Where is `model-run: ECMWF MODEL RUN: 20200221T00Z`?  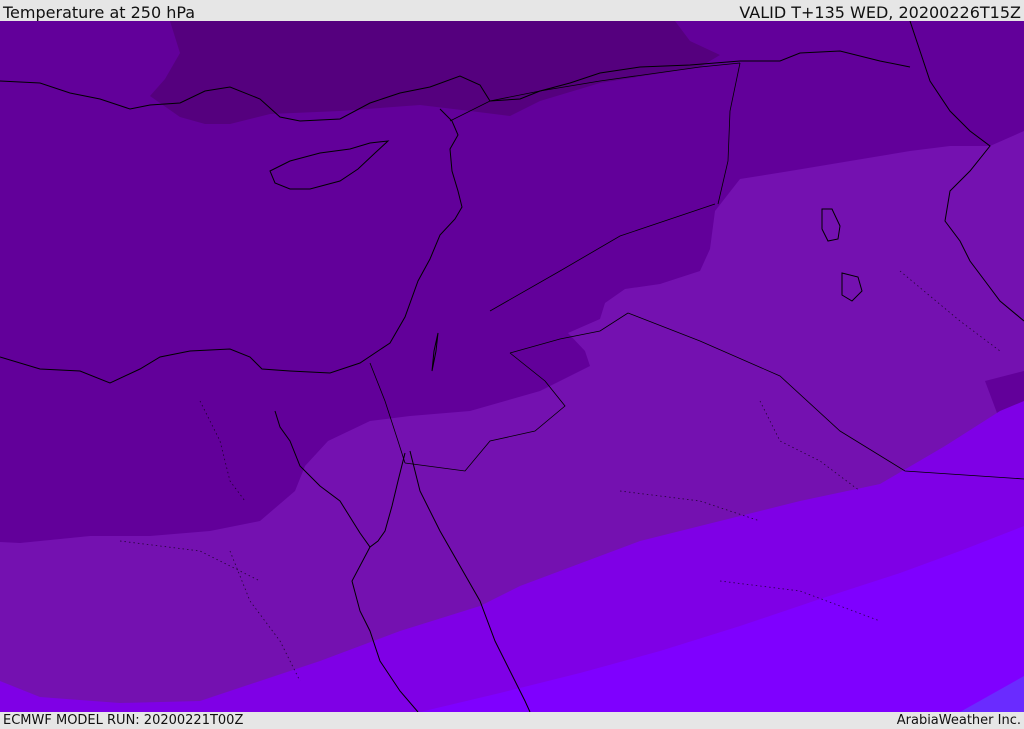
model-run: ECMWF MODEL RUN: 20200221T00Z is located at coordinates (123, 720).